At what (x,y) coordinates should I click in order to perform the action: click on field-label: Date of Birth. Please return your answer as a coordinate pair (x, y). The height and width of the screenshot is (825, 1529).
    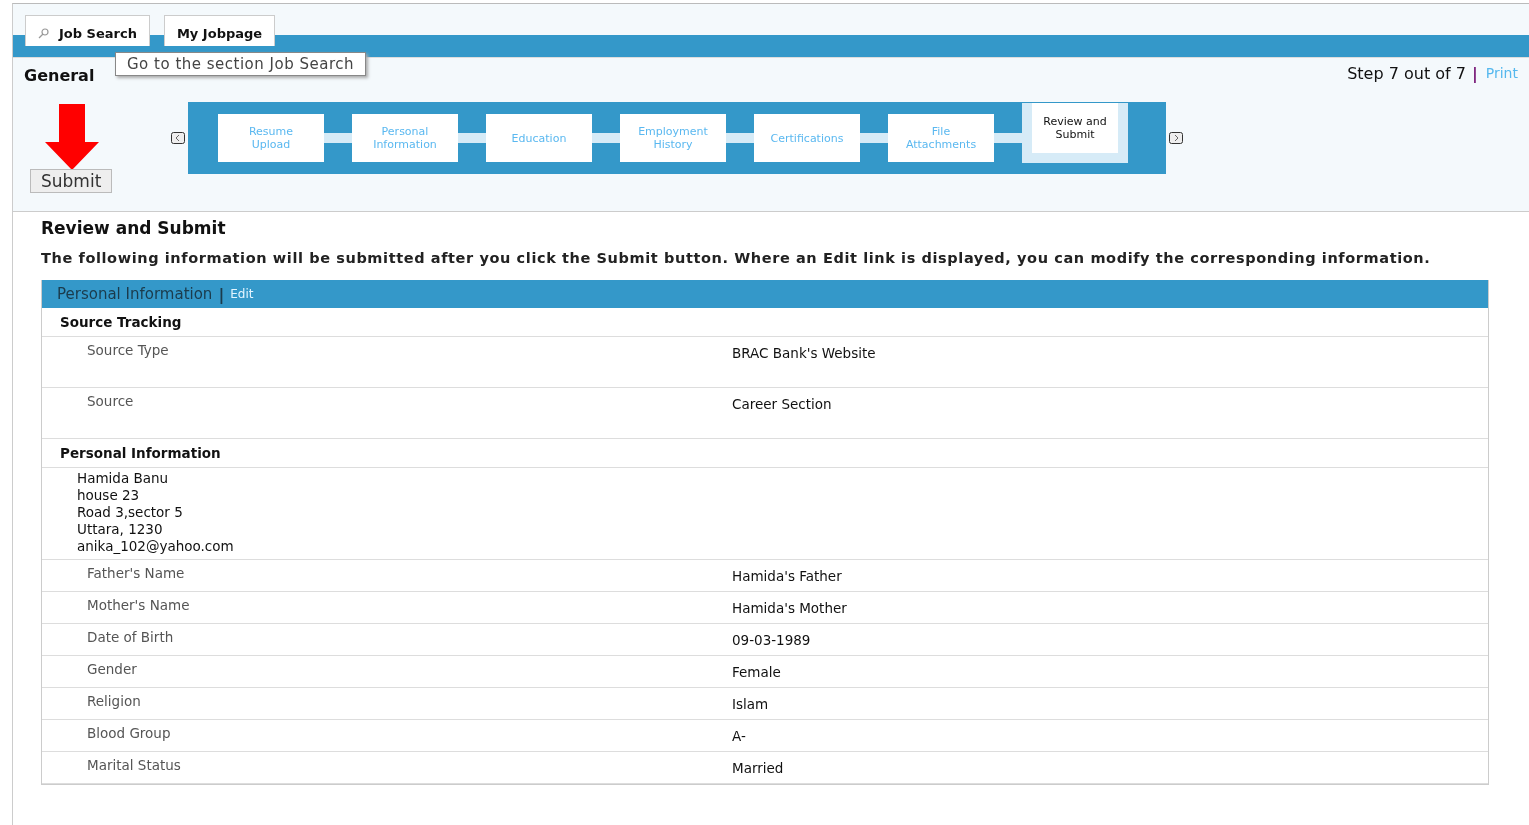
    Looking at the image, I should click on (130, 637).